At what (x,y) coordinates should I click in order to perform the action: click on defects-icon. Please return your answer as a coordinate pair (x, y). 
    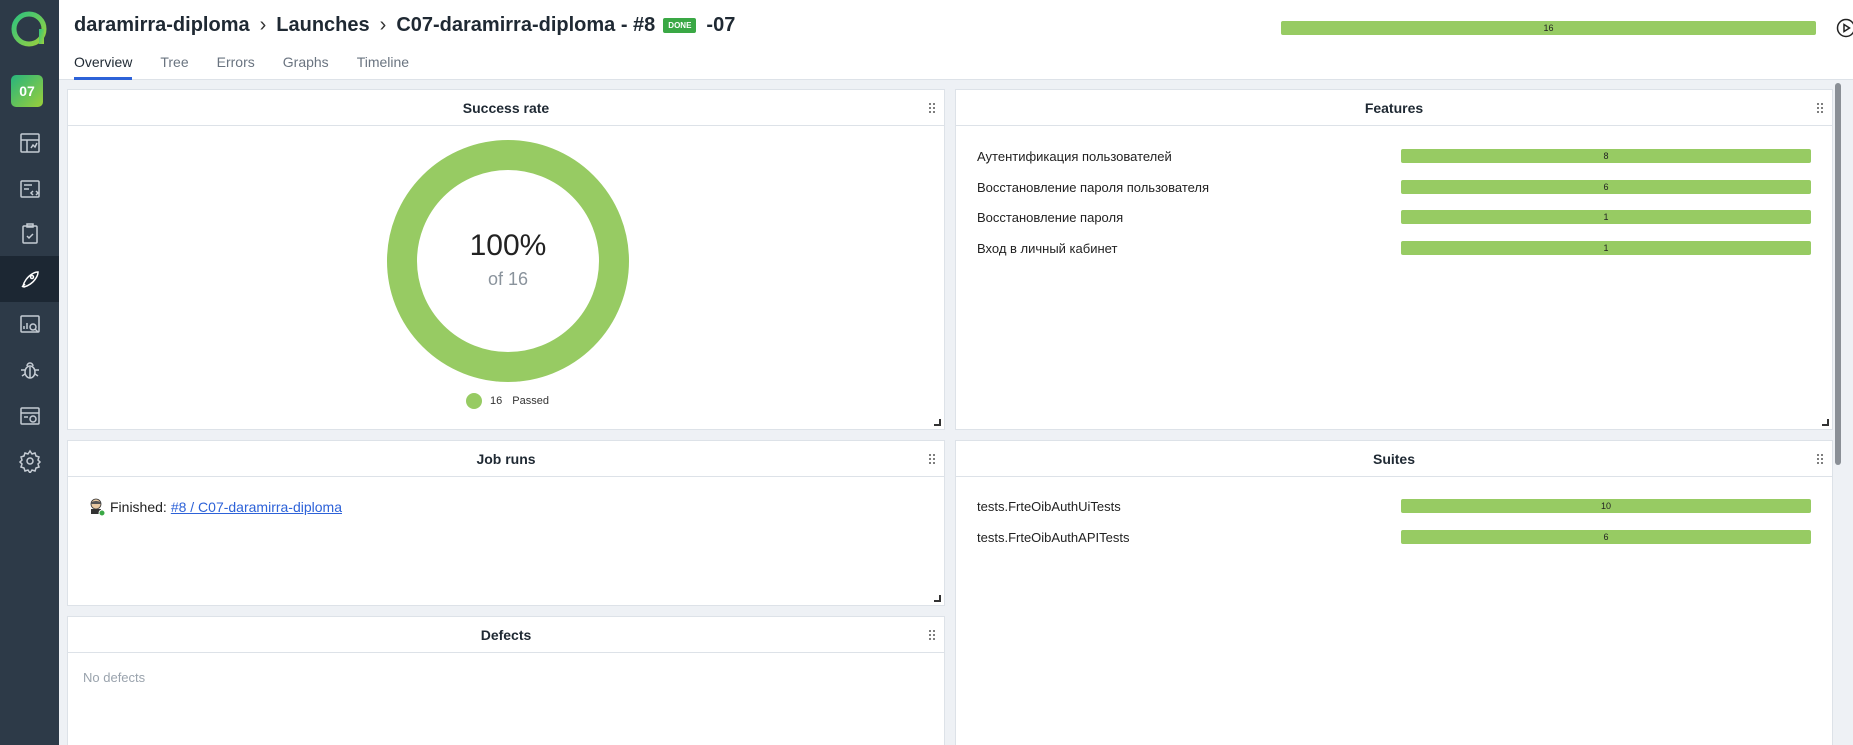
    Looking at the image, I should click on (29, 370).